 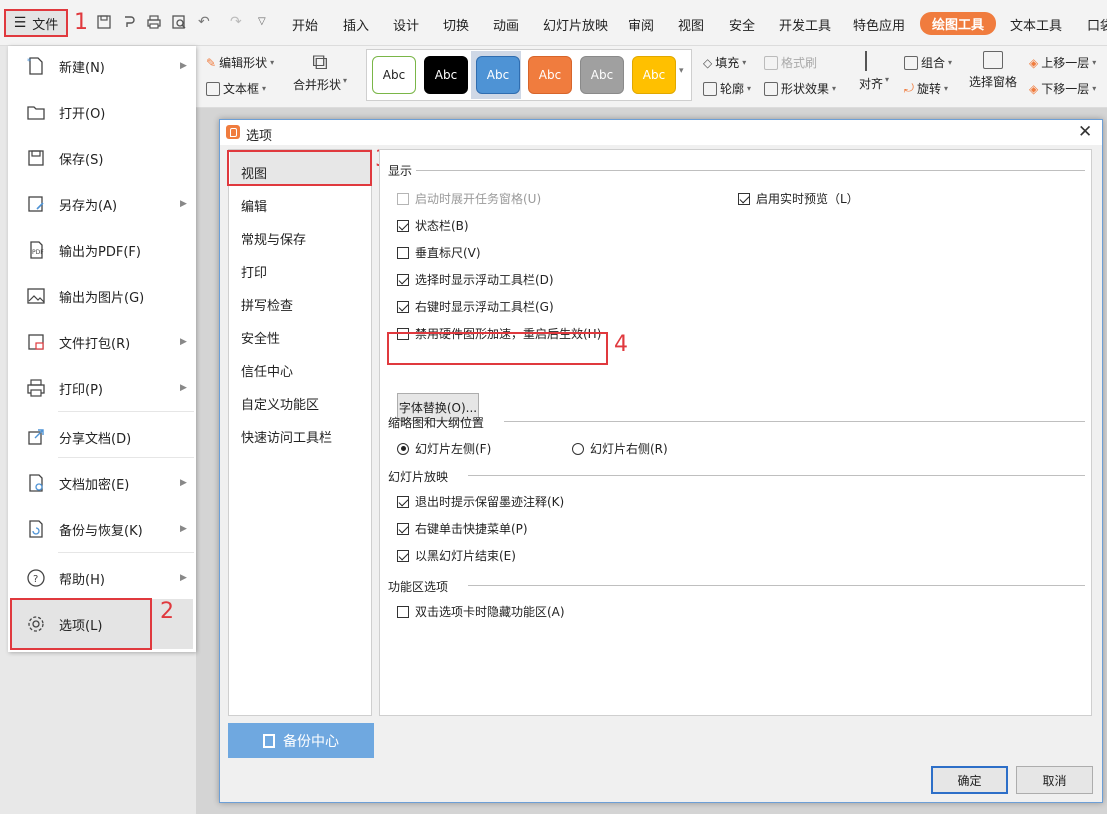 I want to click on file-menu-item-label: 输出为图片(G), so click(x=102, y=298).